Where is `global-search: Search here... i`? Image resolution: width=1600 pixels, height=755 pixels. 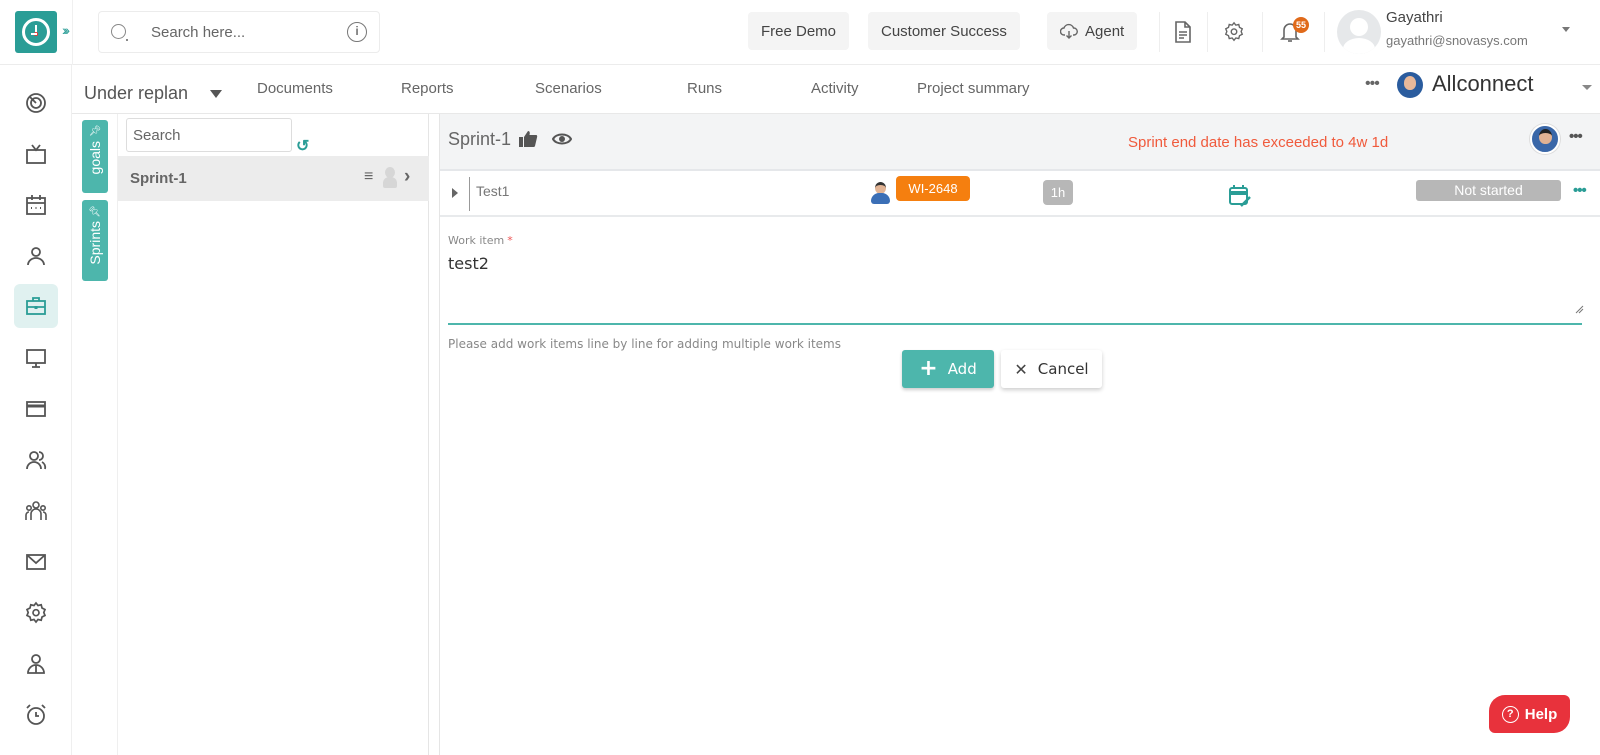
global-search: Search here... i is located at coordinates (239, 32).